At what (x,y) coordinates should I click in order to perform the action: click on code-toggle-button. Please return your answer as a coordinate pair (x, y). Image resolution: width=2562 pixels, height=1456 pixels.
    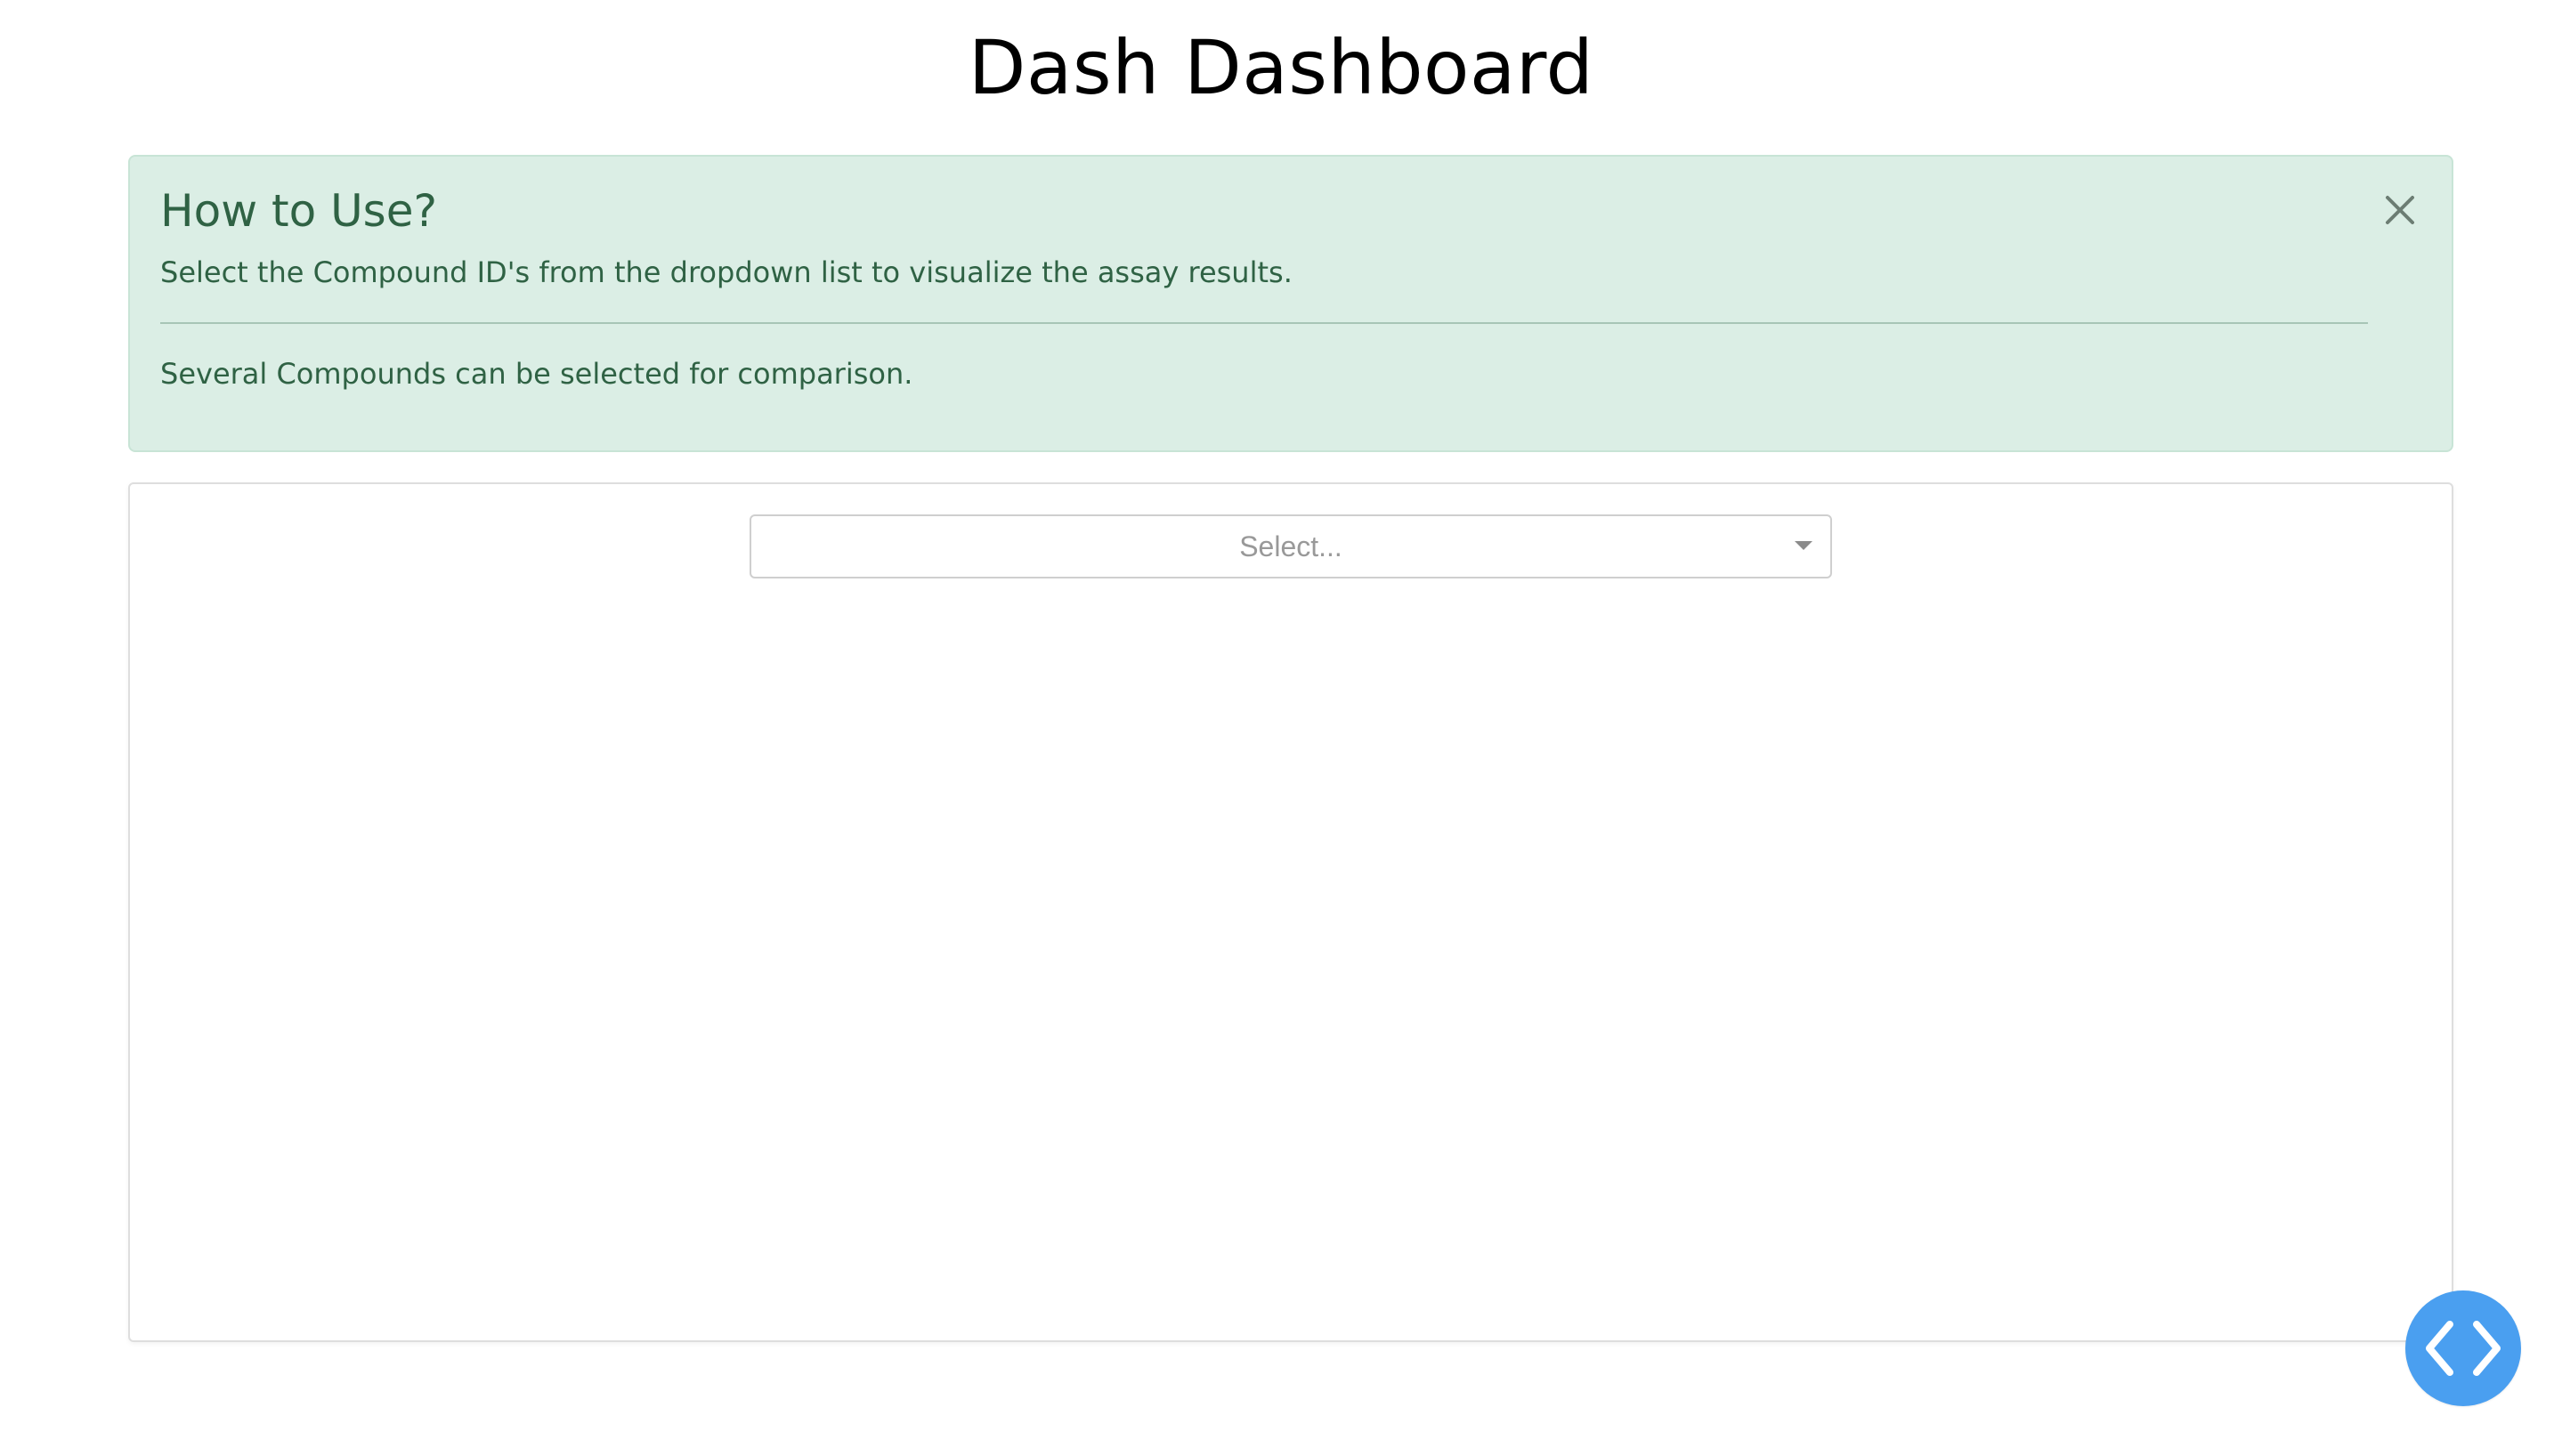
    Looking at the image, I should click on (2463, 1348).